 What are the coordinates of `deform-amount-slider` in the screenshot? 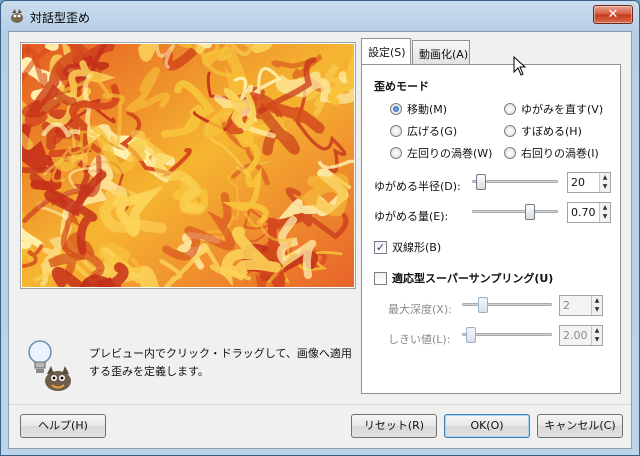 It's located at (515, 212).